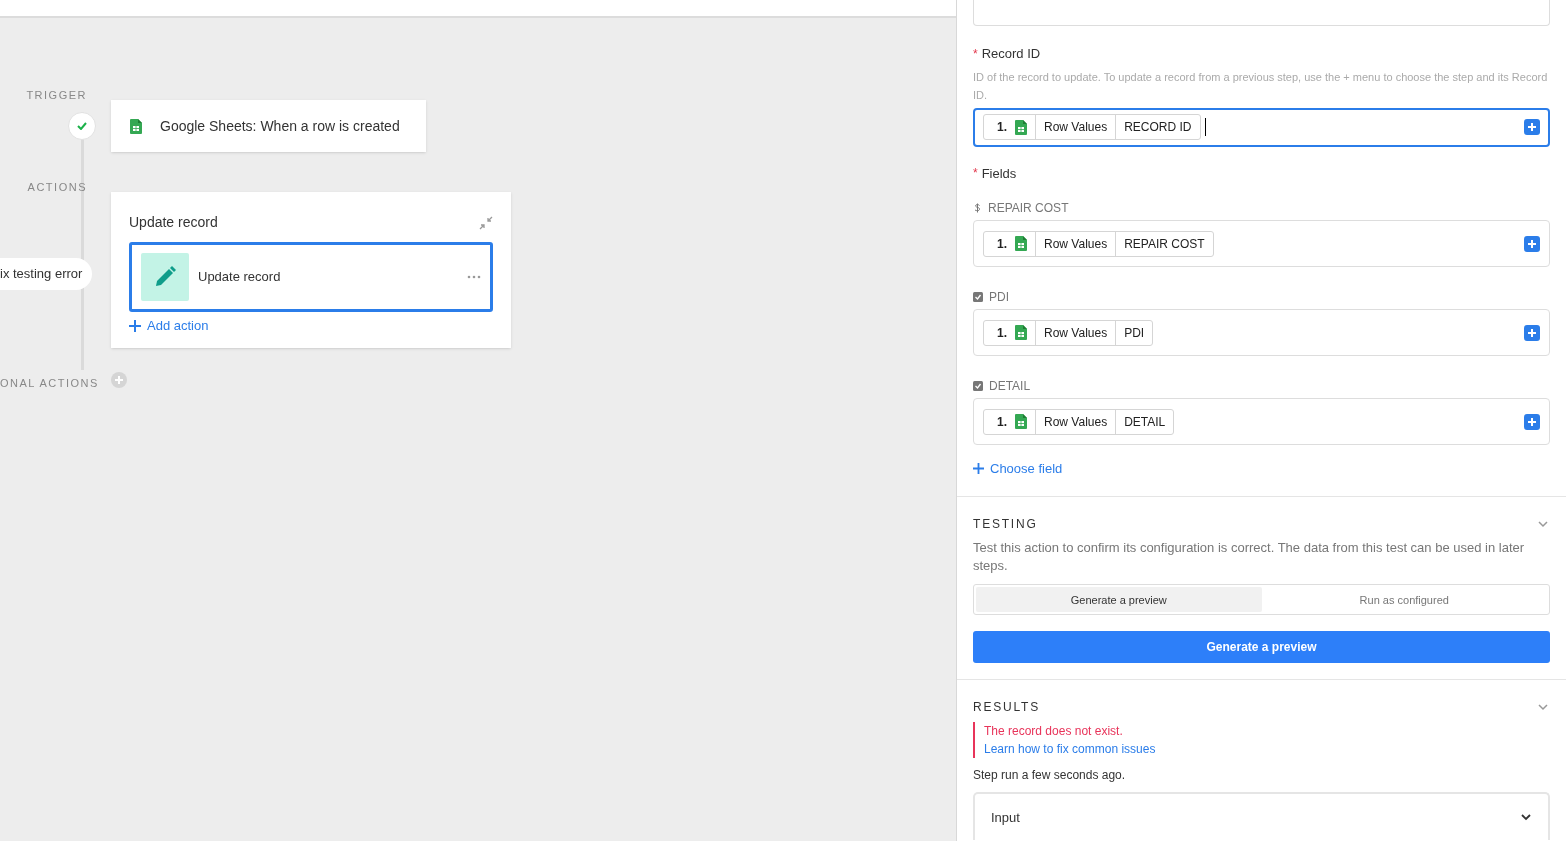 This screenshot has width=1566, height=841. I want to click on step-title: Update record, so click(240, 277).